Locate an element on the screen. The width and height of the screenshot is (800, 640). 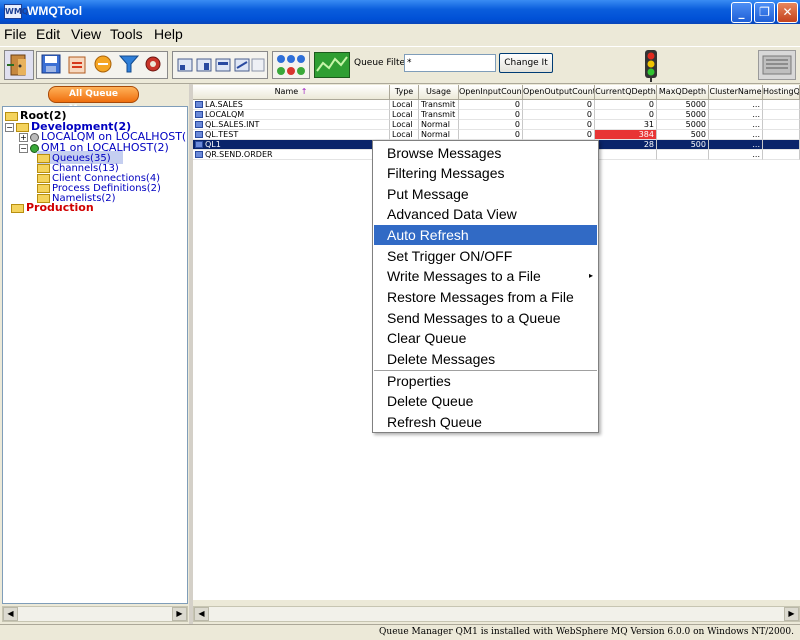
menu-item-properties: Properties is located at coordinates (485, 381).